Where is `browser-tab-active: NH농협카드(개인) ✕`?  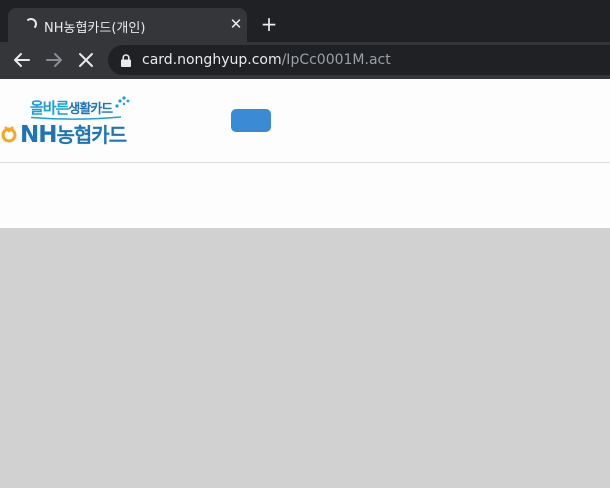 browser-tab-active: NH농협카드(개인) ✕ is located at coordinates (127, 25).